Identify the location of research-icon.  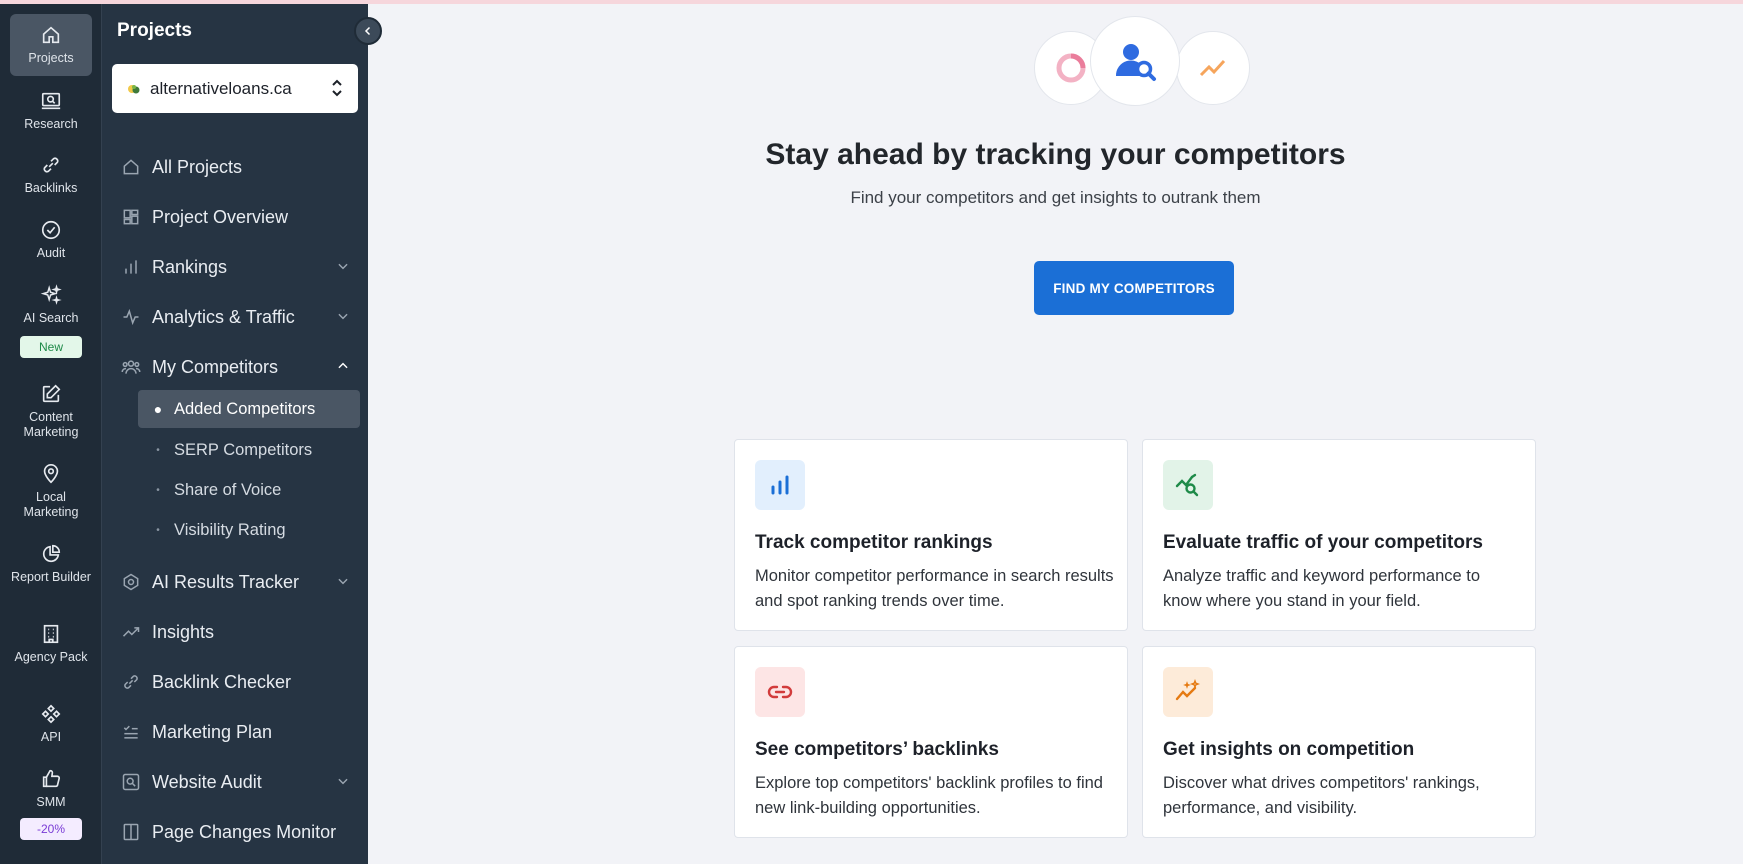
(51, 101).